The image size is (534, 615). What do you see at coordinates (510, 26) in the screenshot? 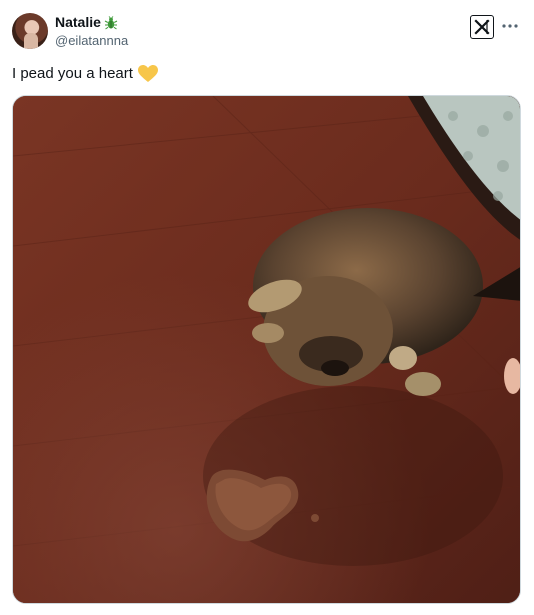
I see `more-options-icon` at bounding box center [510, 26].